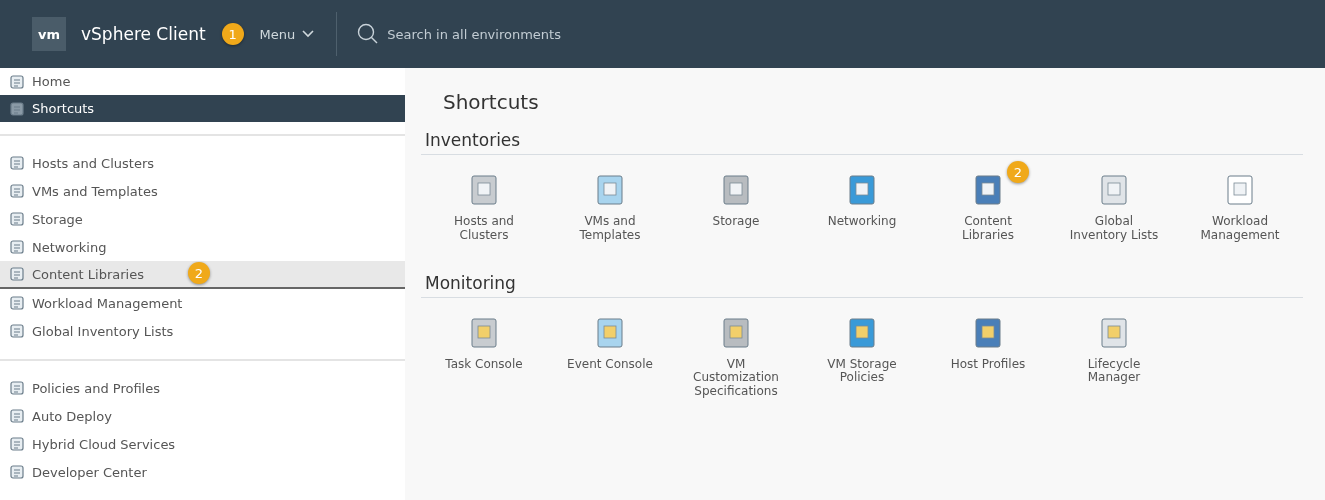  What do you see at coordinates (202, 163) in the screenshot?
I see `sidebar-item: Hosts and Clusters` at bounding box center [202, 163].